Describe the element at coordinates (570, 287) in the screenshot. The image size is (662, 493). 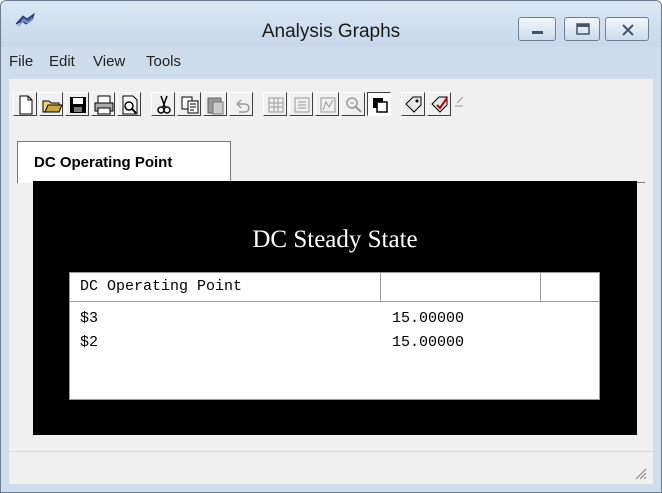
I see `column-header-extra` at that location.